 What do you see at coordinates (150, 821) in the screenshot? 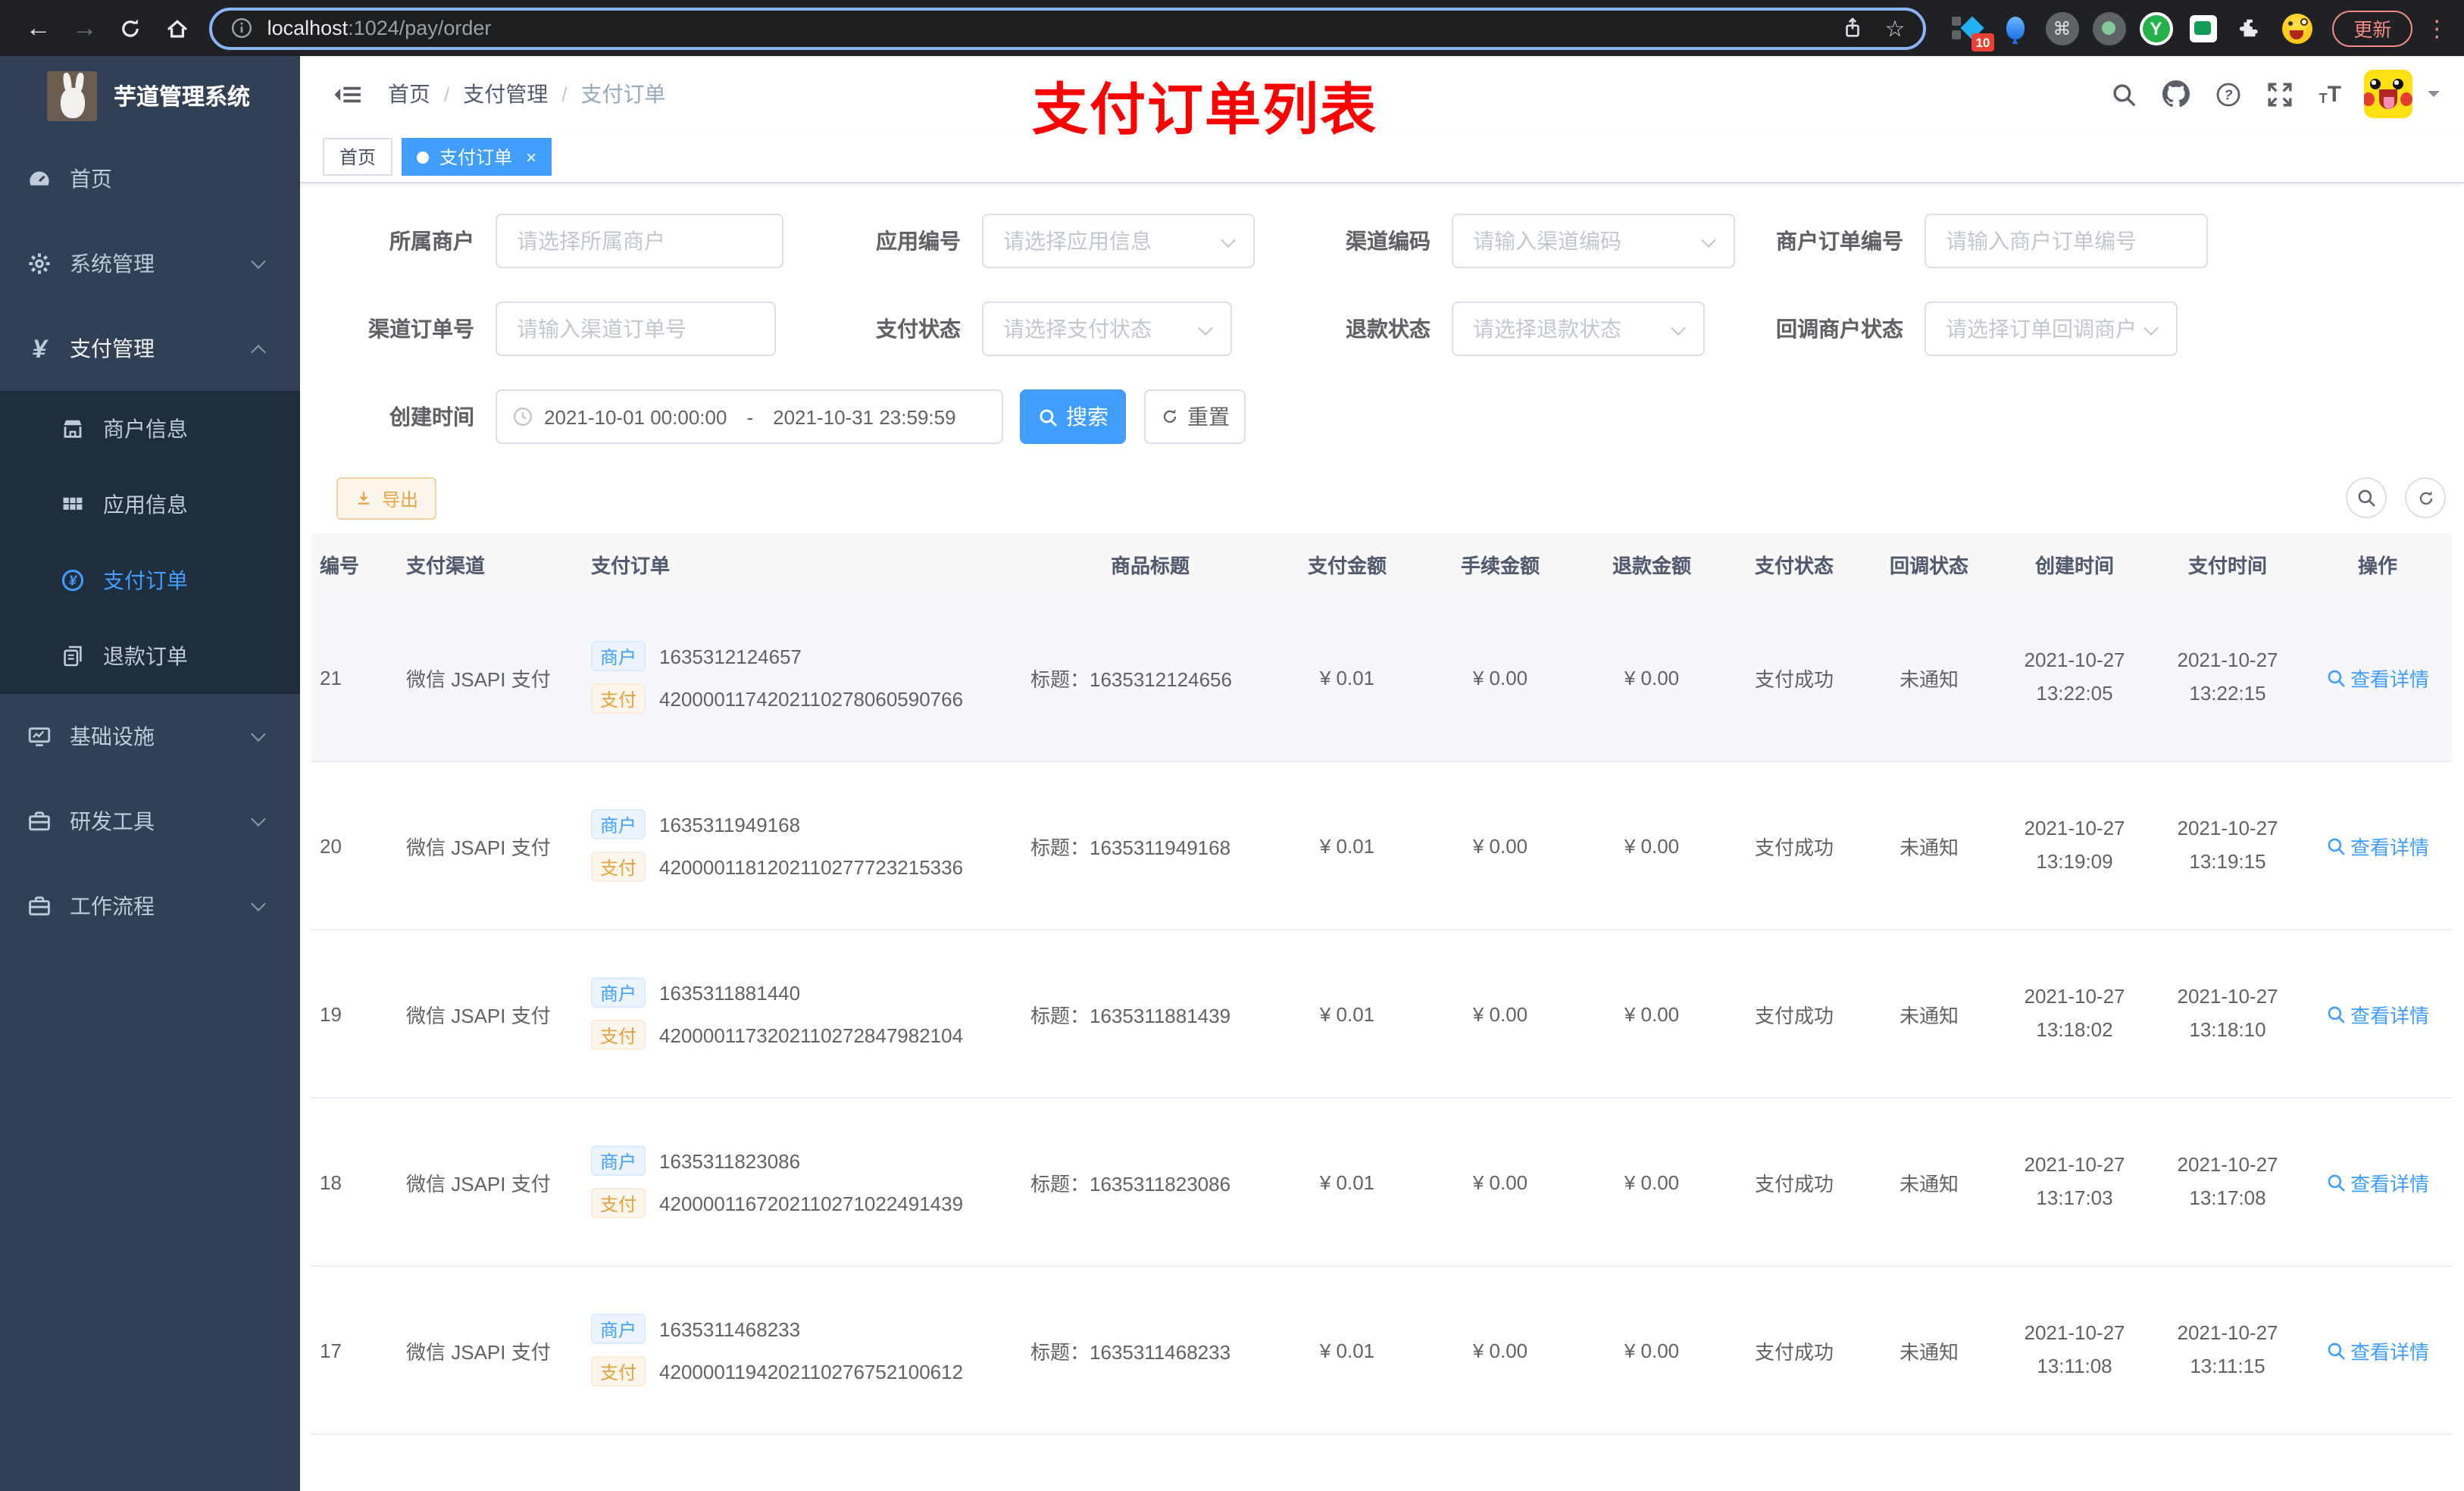
I see `sidebar-item-8: 研发工具` at bounding box center [150, 821].